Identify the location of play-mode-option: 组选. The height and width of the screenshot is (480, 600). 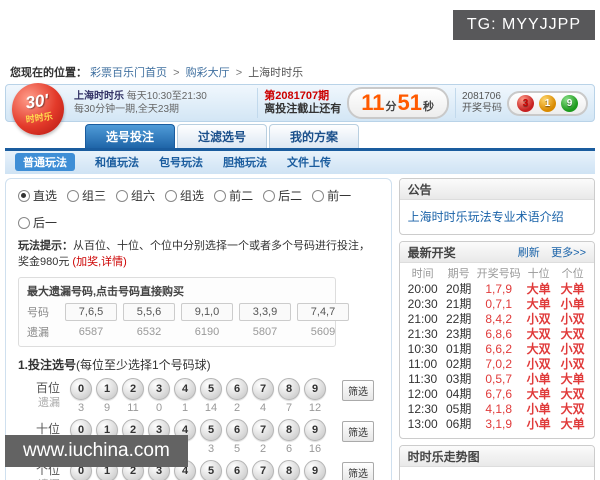
(184, 195).